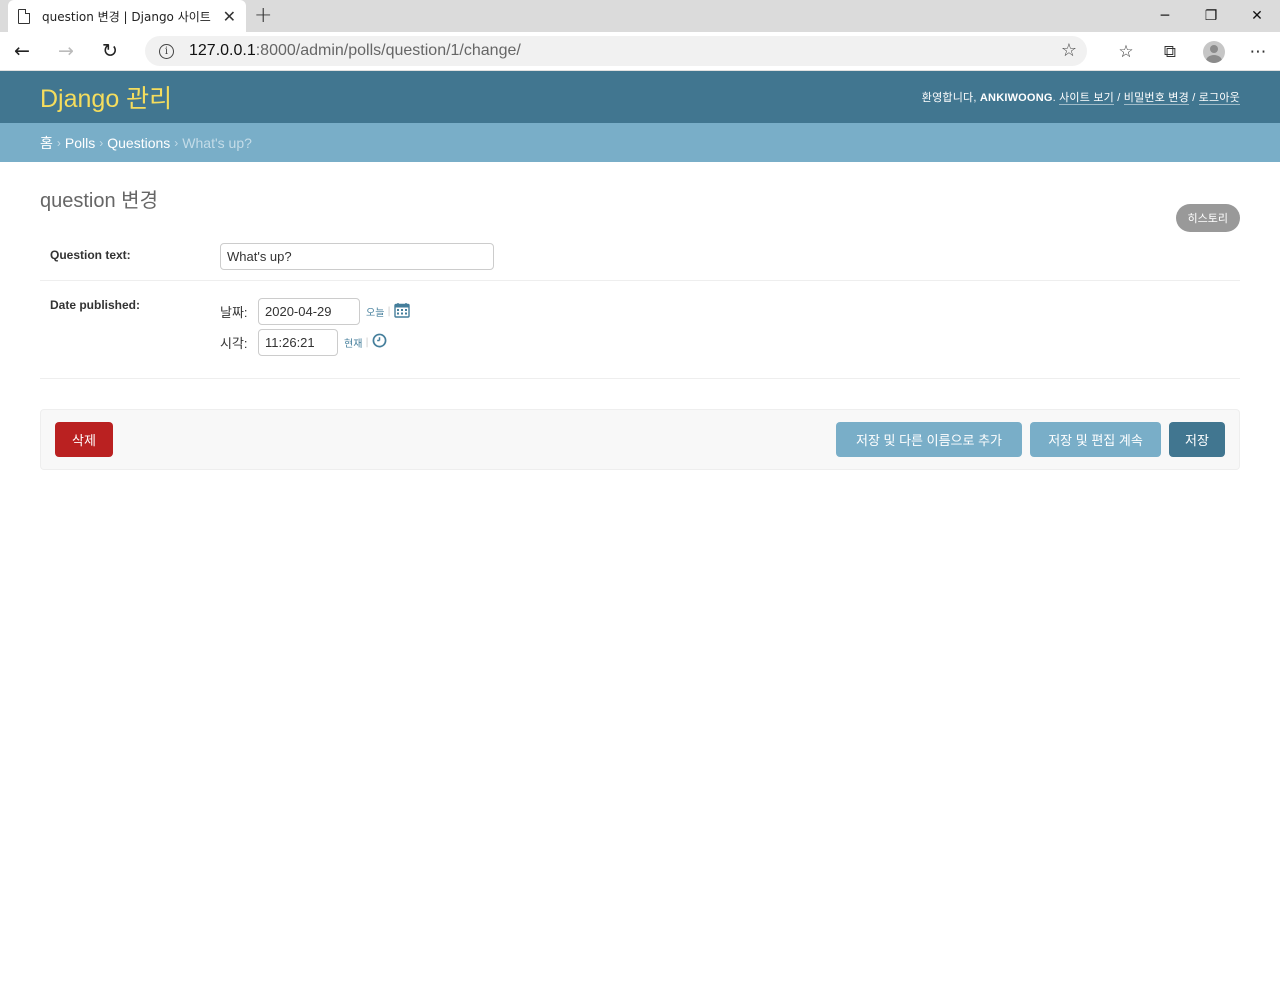 The width and height of the screenshot is (1280, 984). Describe the element at coordinates (1219, 98) in the screenshot. I see `logout-link: 로그아웃` at that location.